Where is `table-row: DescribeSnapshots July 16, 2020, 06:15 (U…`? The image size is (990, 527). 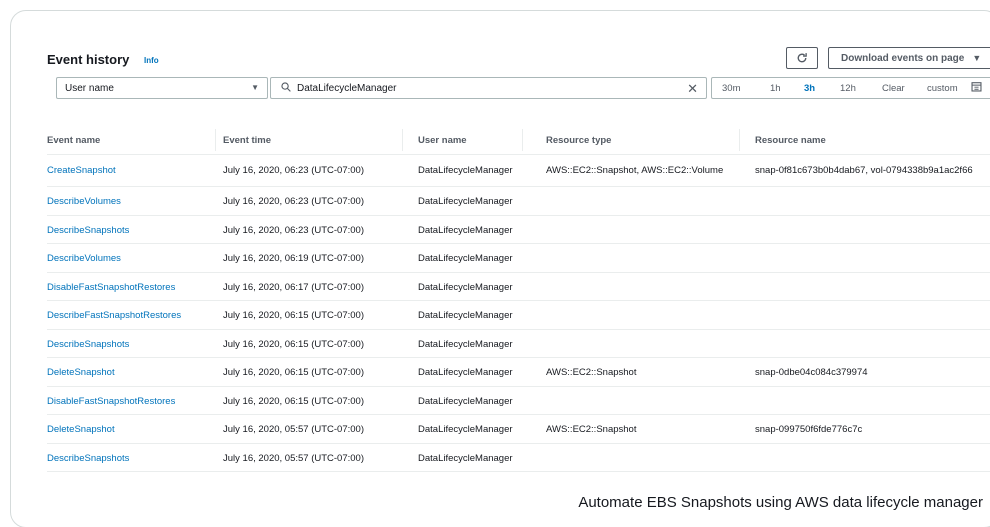 table-row: DescribeSnapshots July 16, 2020, 06:15 (U… is located at coordinates (518, 344).